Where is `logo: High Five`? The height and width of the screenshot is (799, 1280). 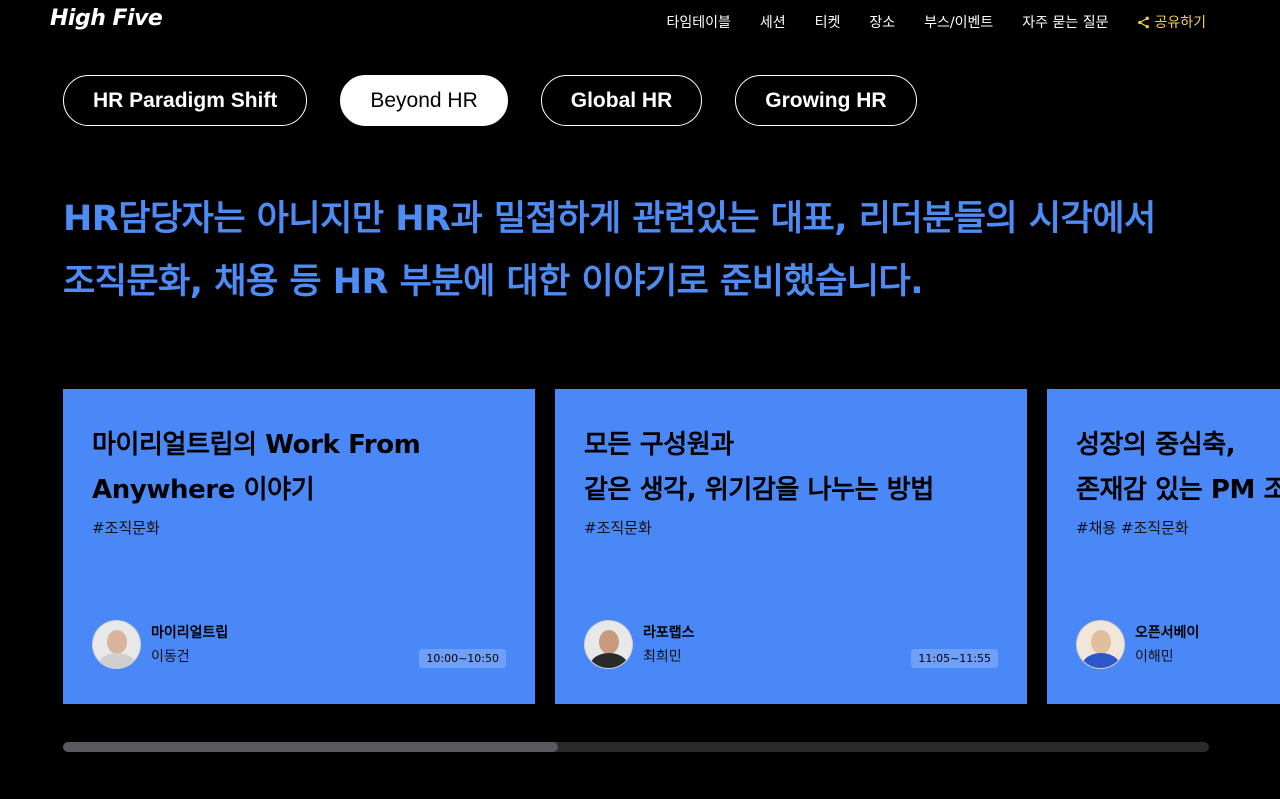
logo: High Five is located at coordinates (106, 18).